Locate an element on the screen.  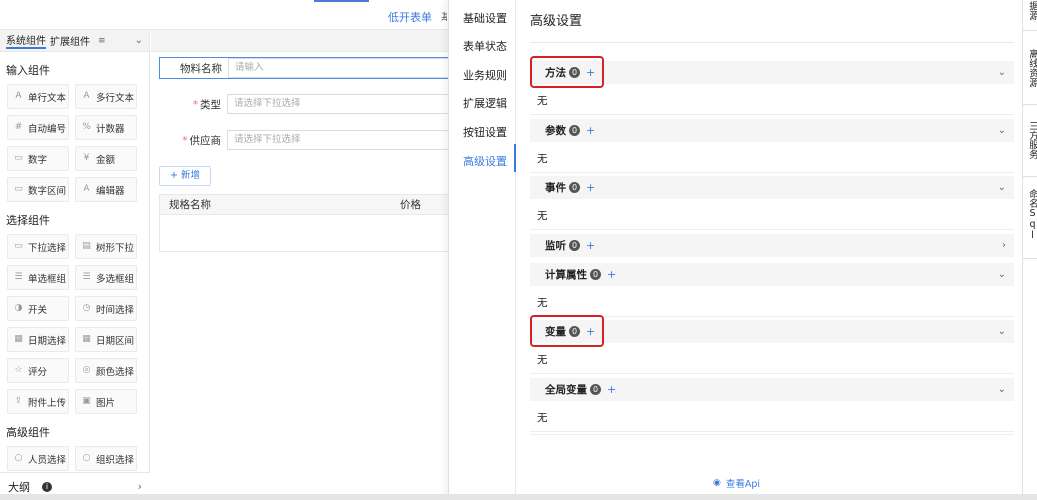
component-item: % 计数器 is located at coordinates (106, 127).